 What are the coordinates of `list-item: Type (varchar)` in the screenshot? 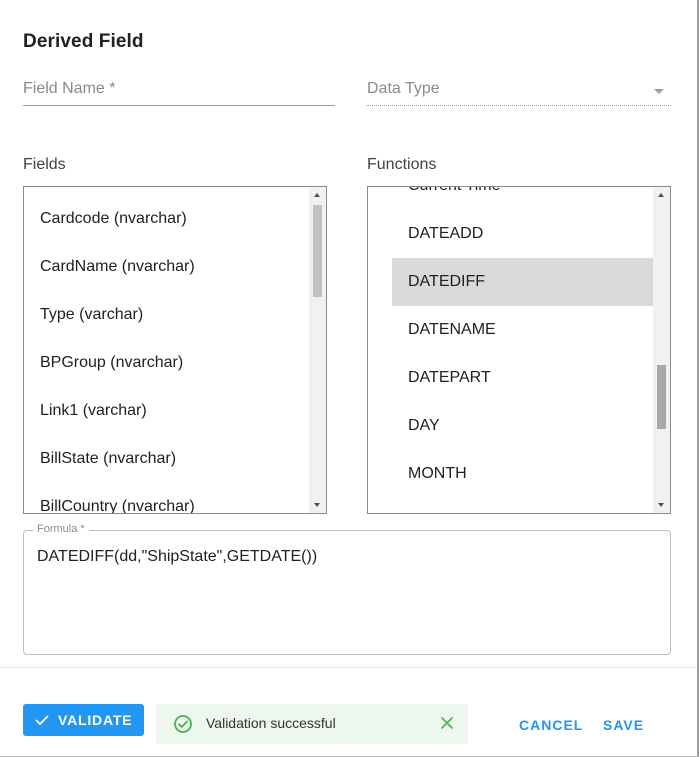 It's located at (166, 315).